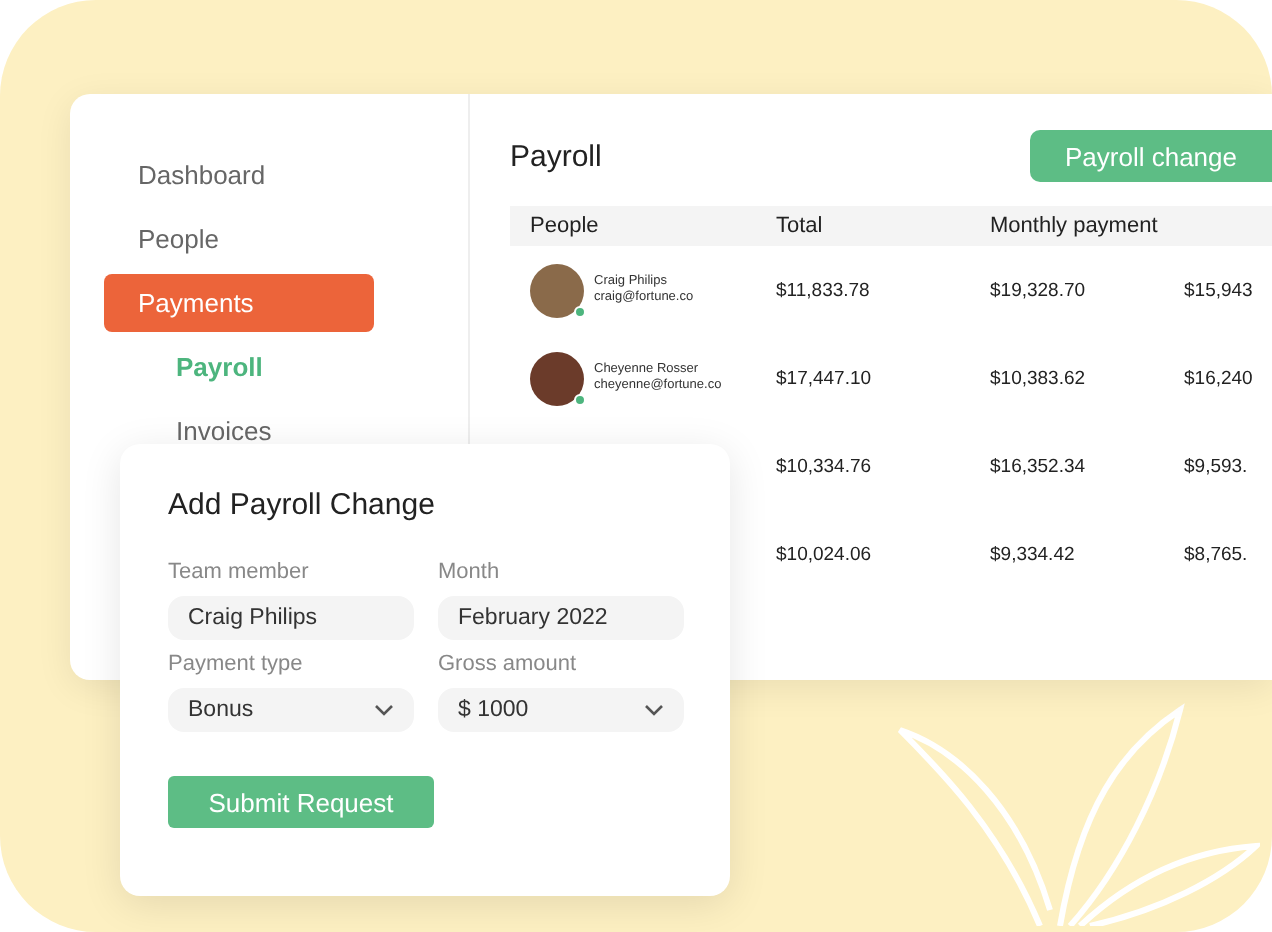 Image resolution: width=1272 pixels, height=932 pixels. I want to click on table-cell-text: $9,593., so click(1217, 466).